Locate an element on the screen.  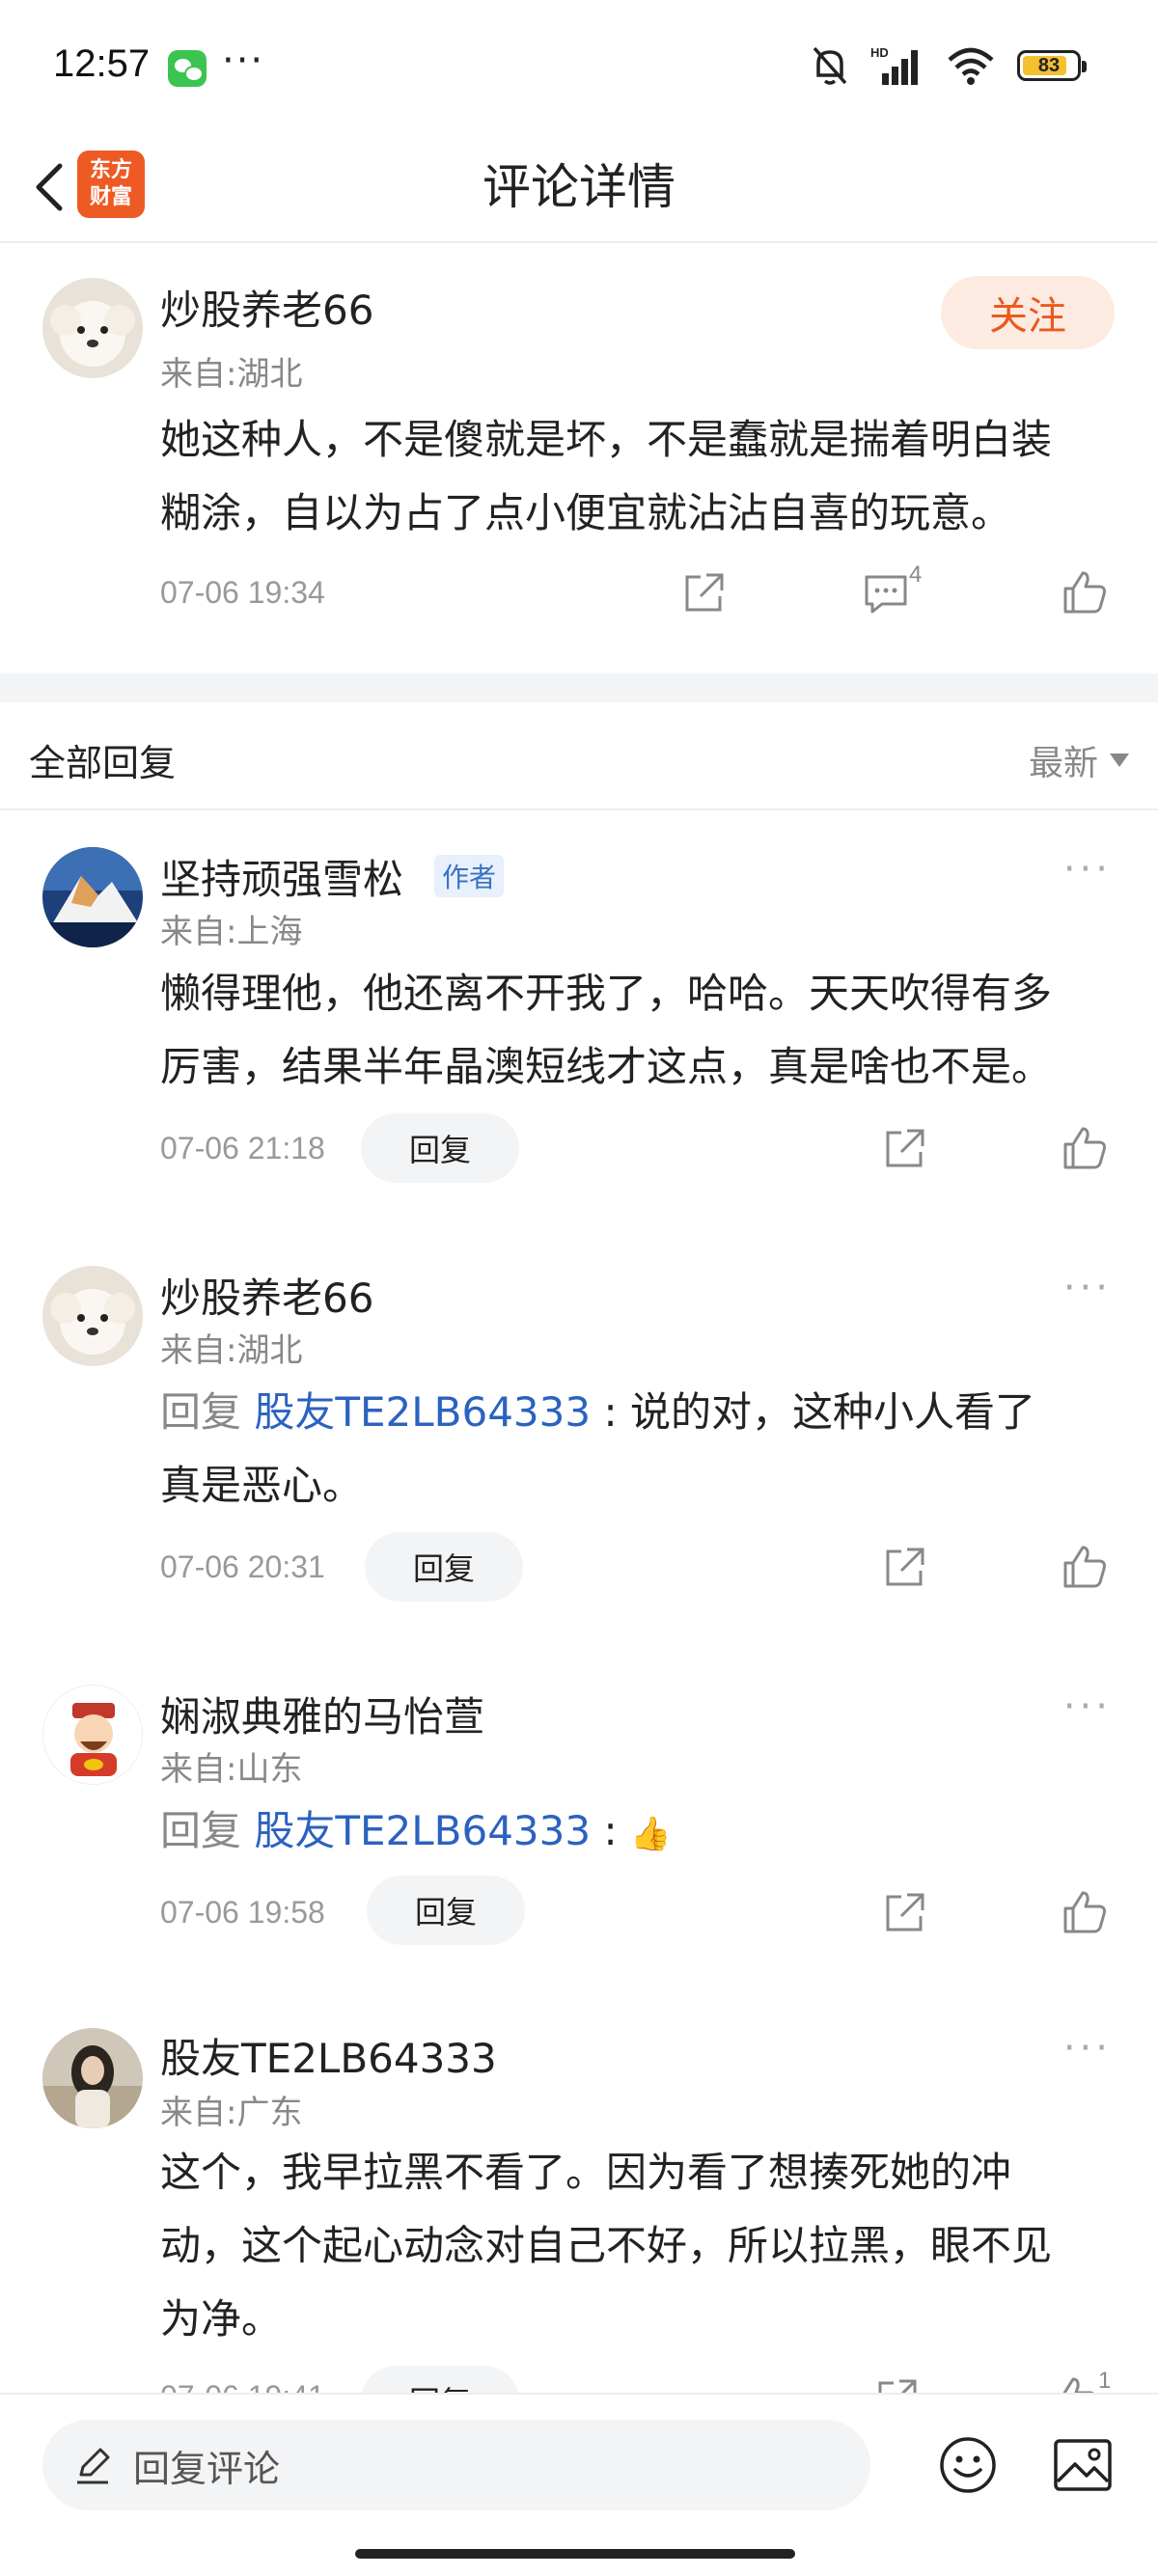
reply-text-line: 回复 股友TE2LB64333 : 说的对，这种小人看了 is located at coordinates (597, 1413).